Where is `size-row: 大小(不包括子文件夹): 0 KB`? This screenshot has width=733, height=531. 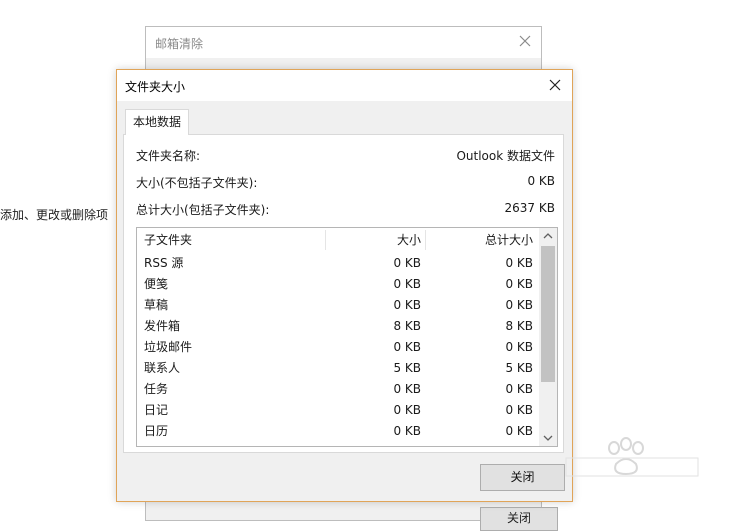
size-row: 大小(不包括子文件夹): 0 KB is located at coordinates (345, 183).